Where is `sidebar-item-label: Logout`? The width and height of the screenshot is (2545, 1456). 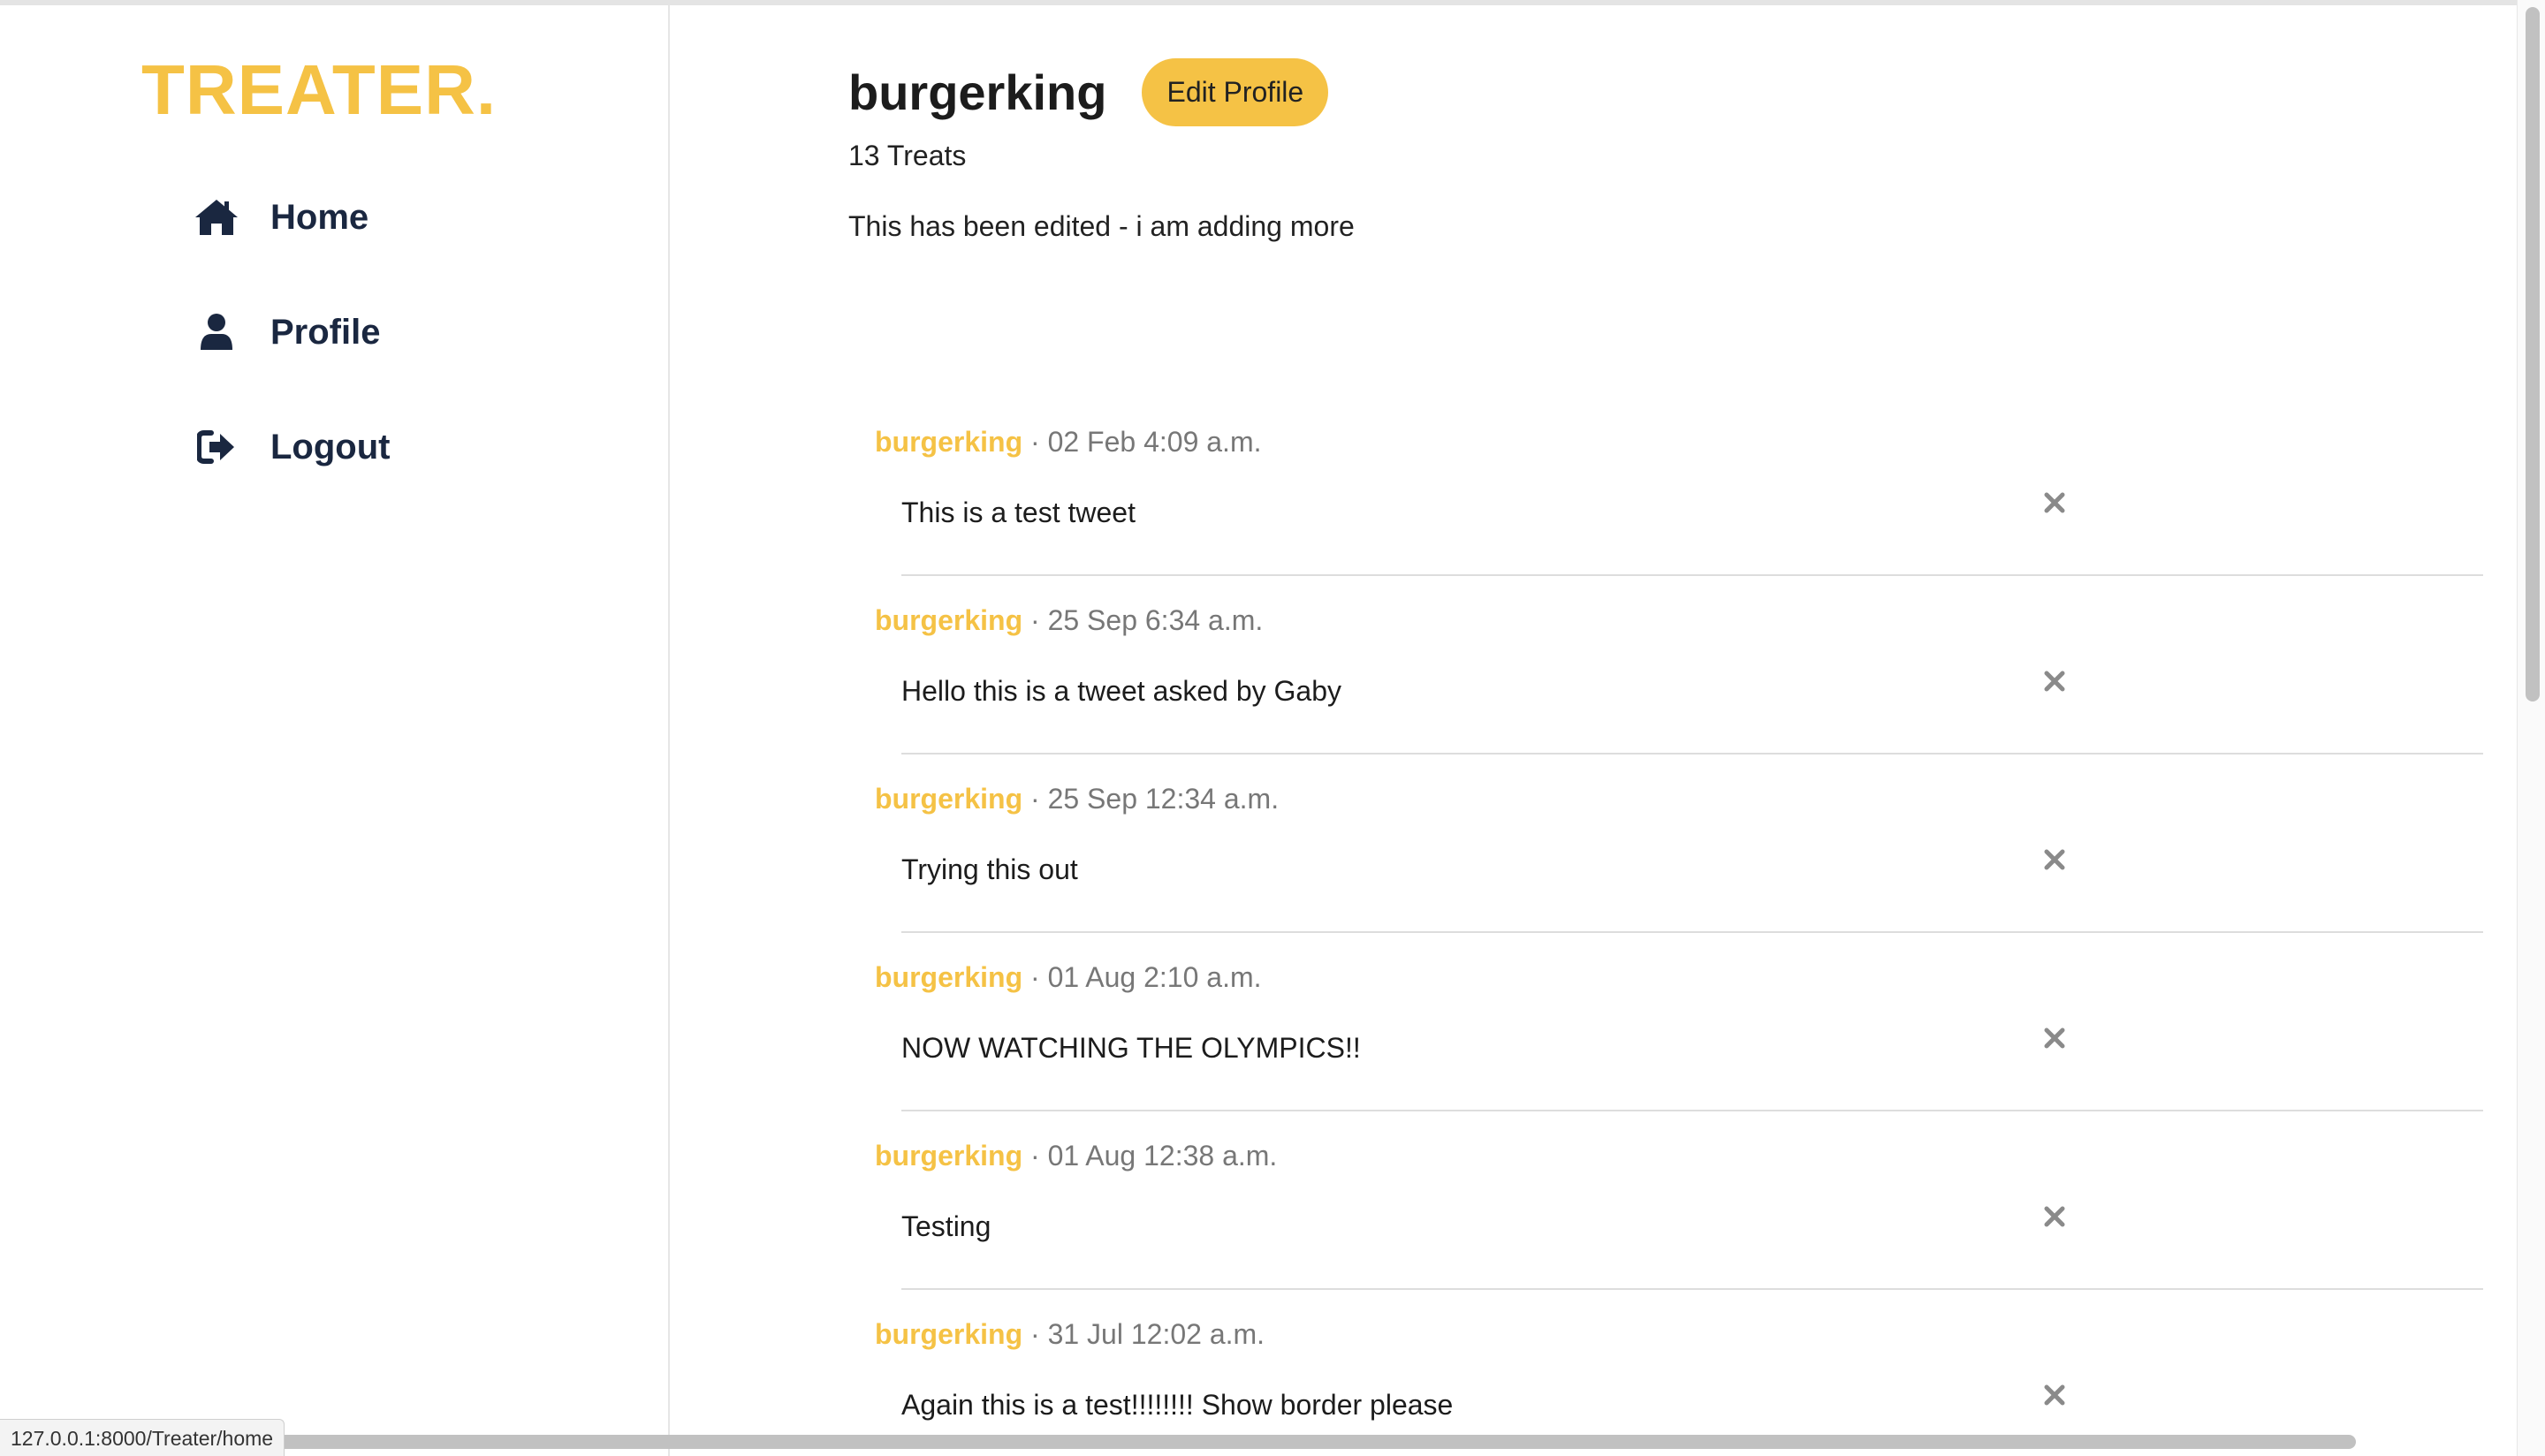
sidebar-item-label: Logout is located at coordinates (330, 446).